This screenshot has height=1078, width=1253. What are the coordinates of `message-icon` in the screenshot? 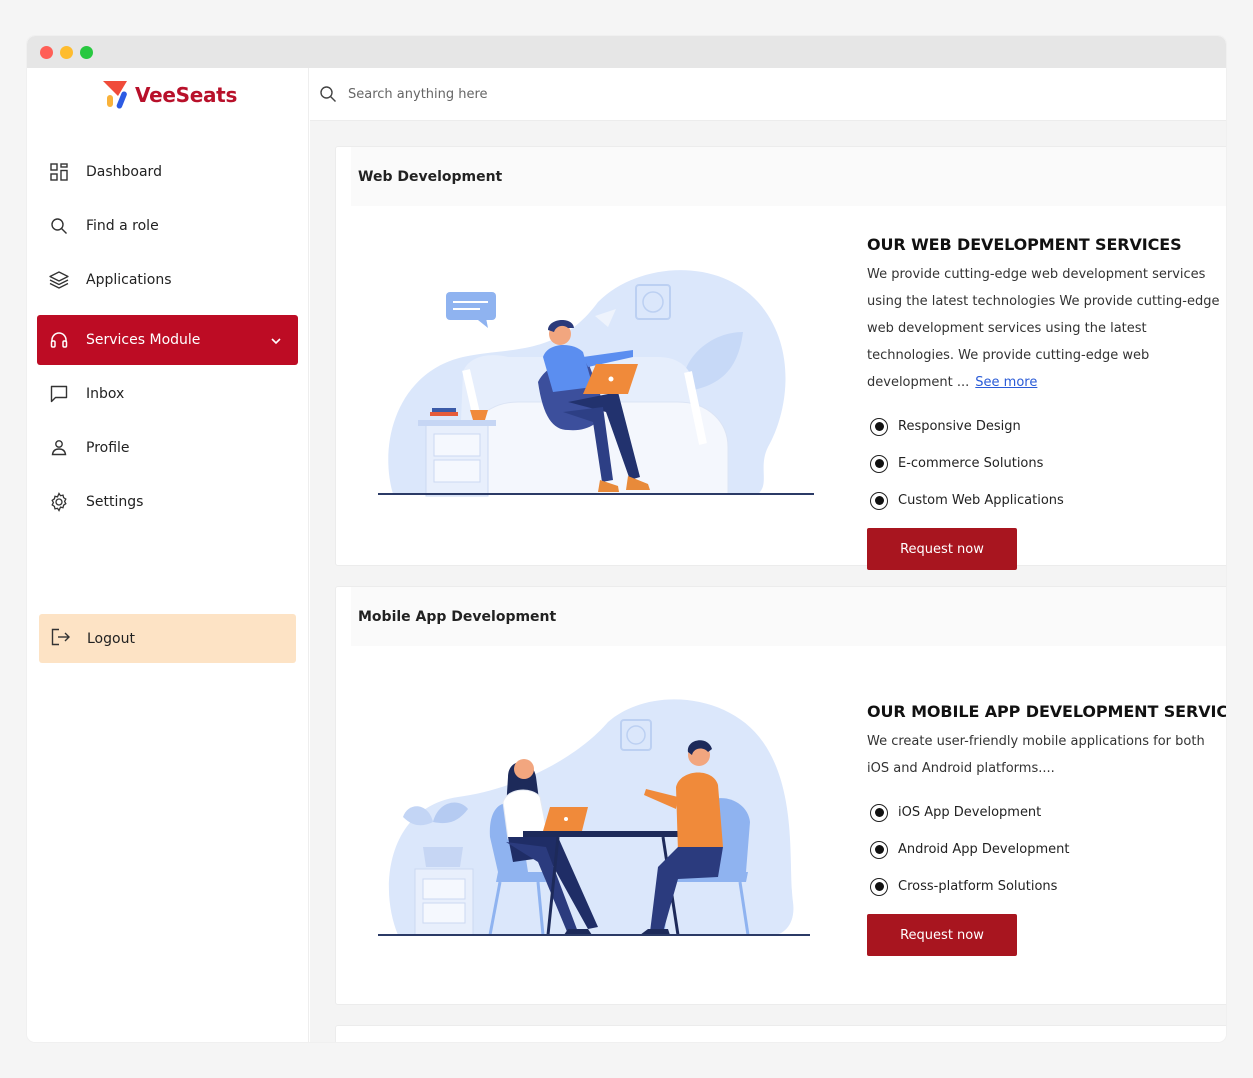 It's located at (59, 394).